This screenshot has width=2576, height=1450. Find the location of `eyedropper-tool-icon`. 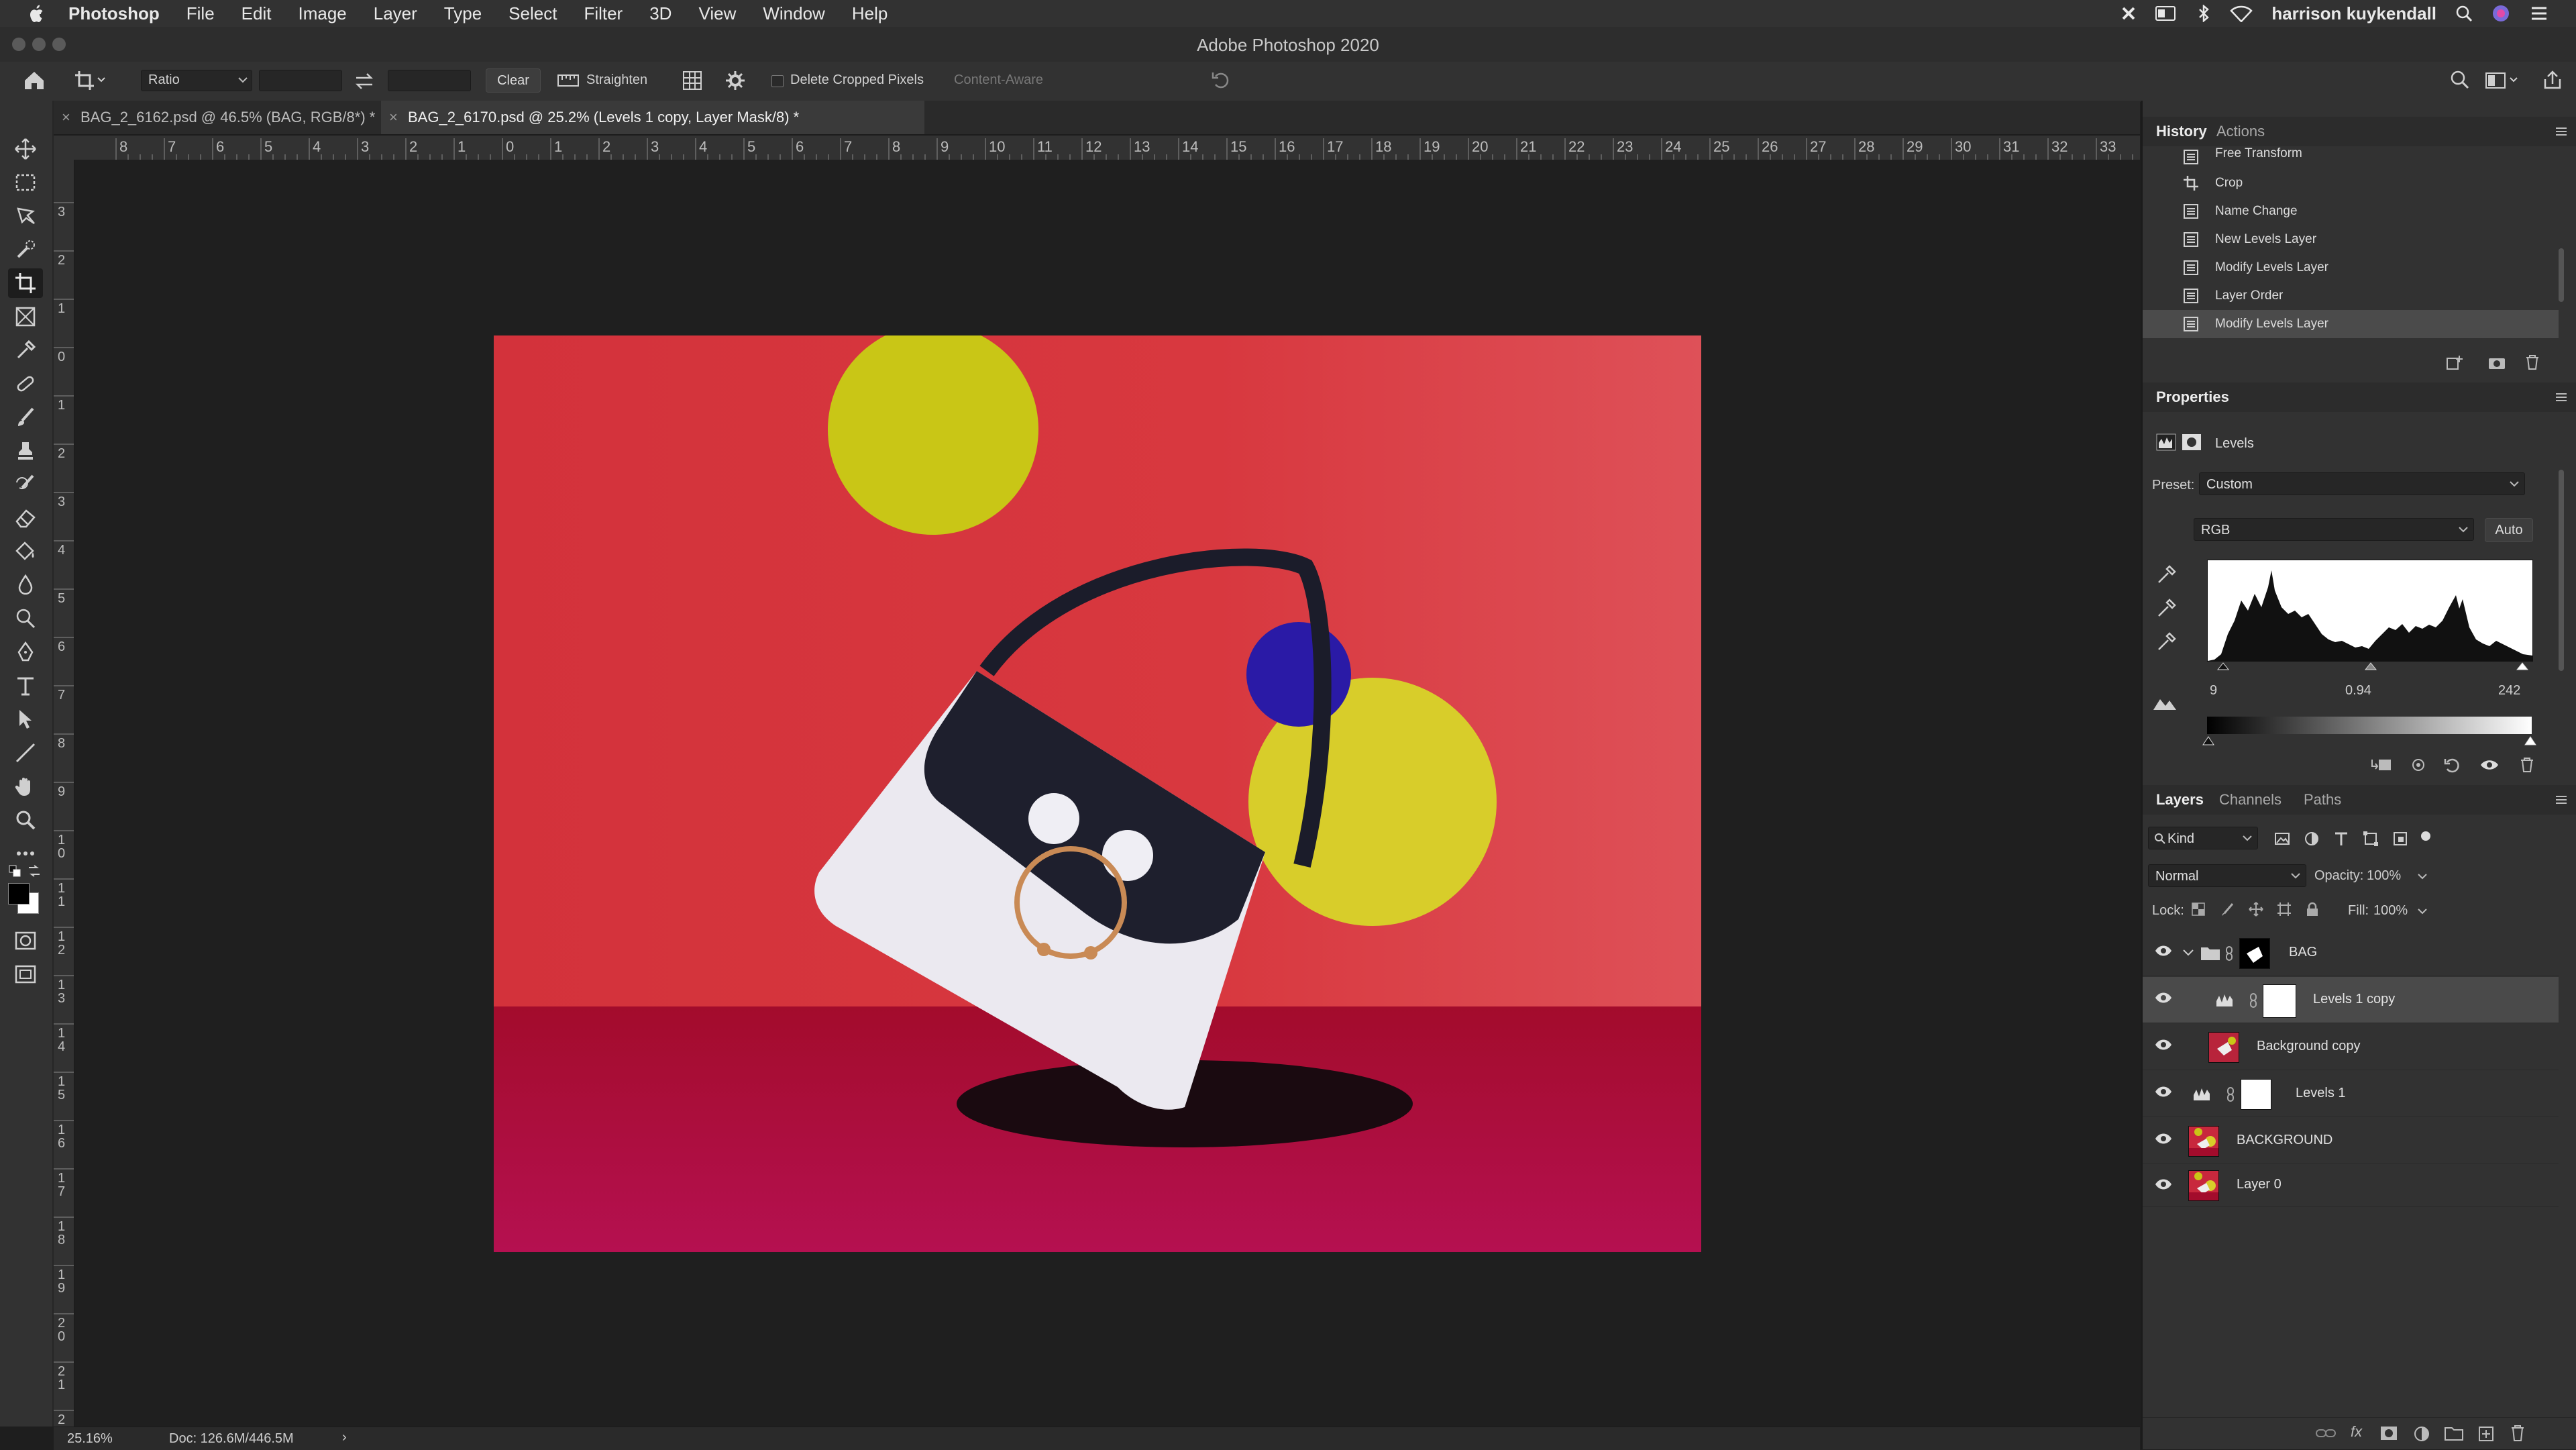

eyedropper-tool-icon is located at coordinates (25, 350).